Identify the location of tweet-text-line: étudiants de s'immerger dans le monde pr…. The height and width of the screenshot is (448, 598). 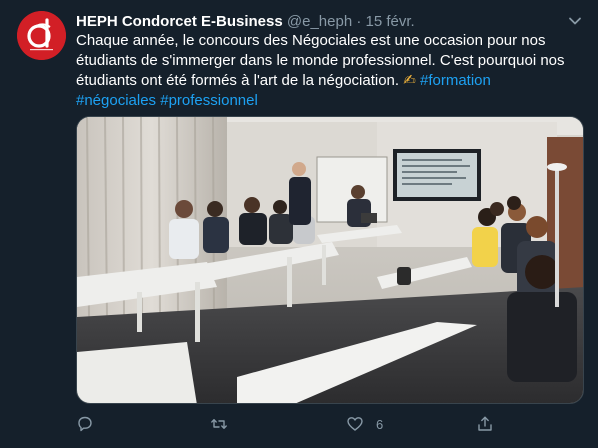
(320, 60).